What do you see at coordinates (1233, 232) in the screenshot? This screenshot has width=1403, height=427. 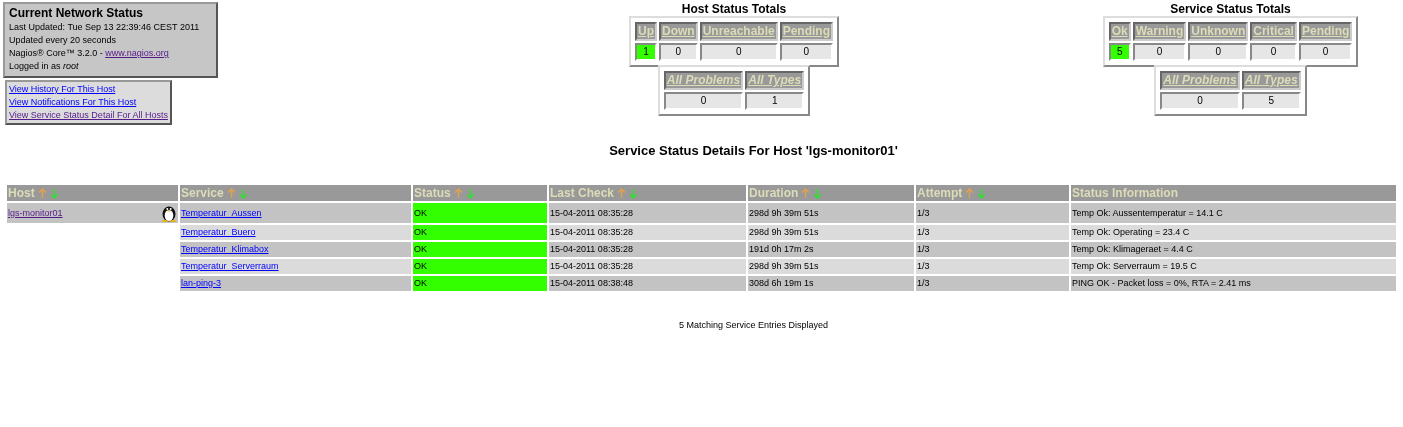 I see `table-cell: Temp Ok: Operating = 23.4 C` at bounding box center [1233, 232].